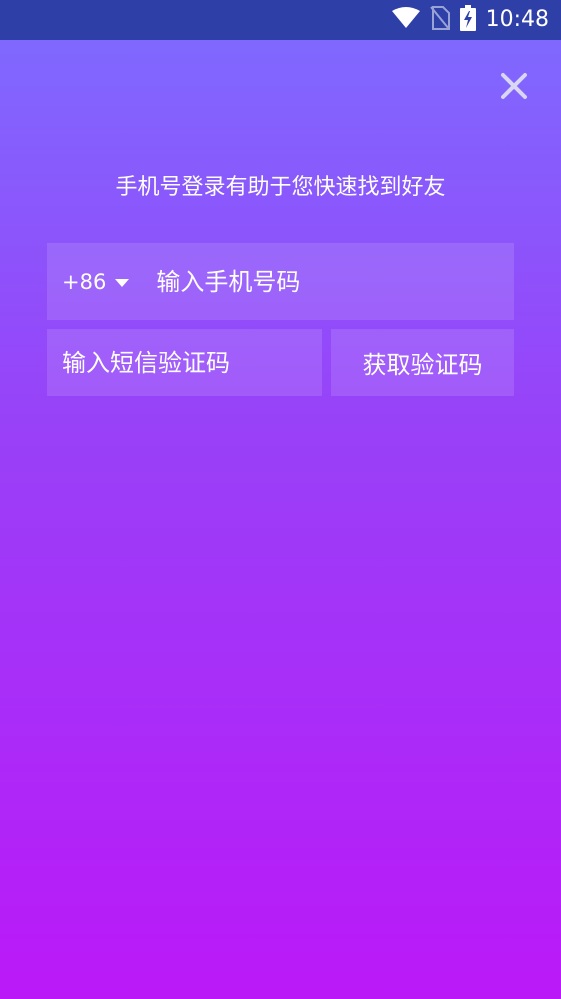  Describe the element at coordinates (280, 187) in the screenshot. I see `login-subtitle: 手机号登录有助于您快速找到好友` at that location.